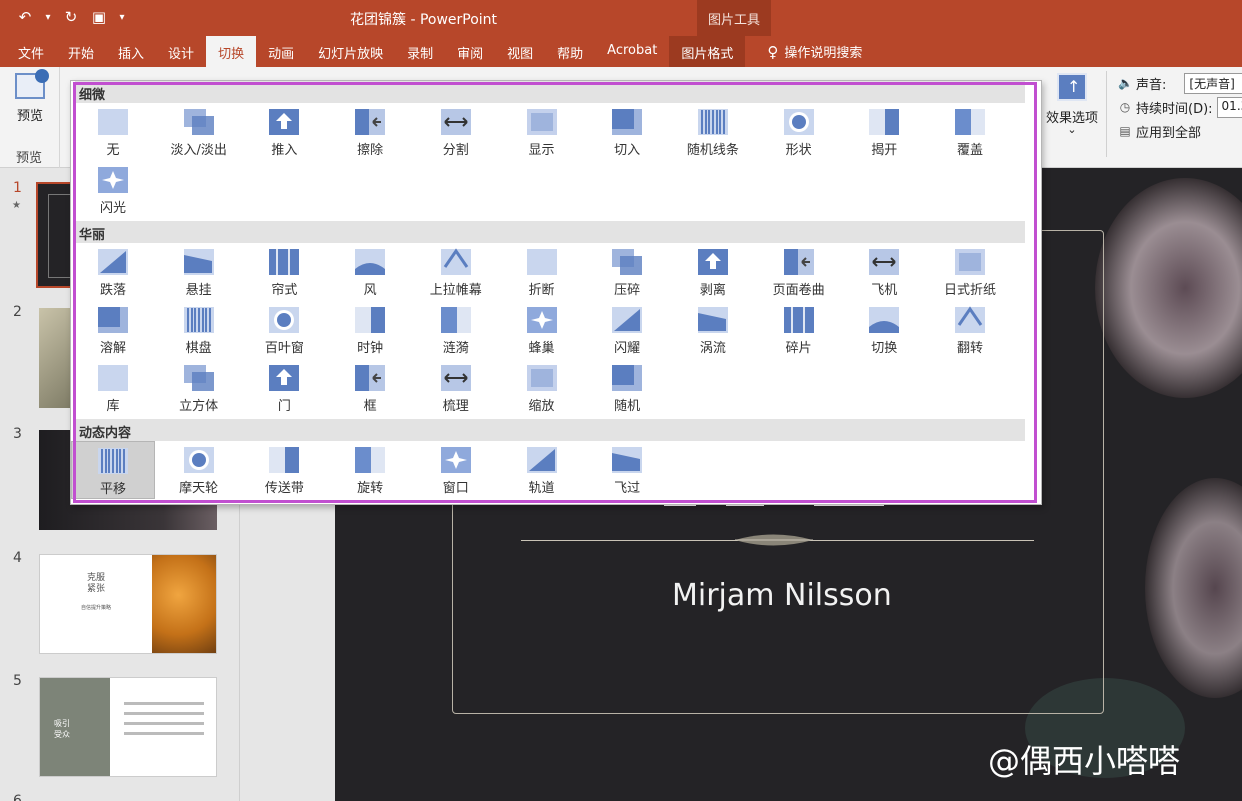 Image resolution: width=1242 pixels, height=801 pixels. Describe the element at coordinates (520, 51) in the screenshot. I see `tab-9: 视图` at that location.